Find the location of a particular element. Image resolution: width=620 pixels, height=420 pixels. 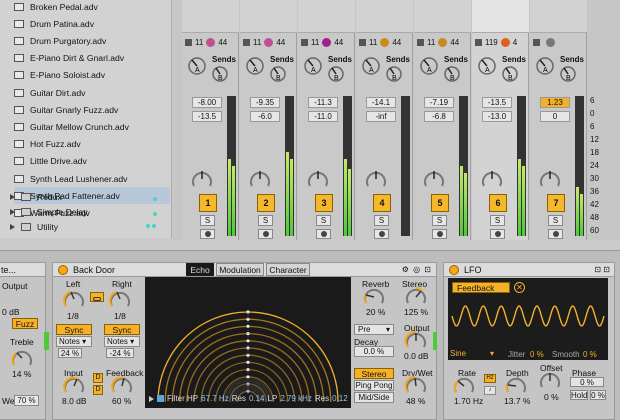

peak-value: -inf is located at coordinates (381, 116).